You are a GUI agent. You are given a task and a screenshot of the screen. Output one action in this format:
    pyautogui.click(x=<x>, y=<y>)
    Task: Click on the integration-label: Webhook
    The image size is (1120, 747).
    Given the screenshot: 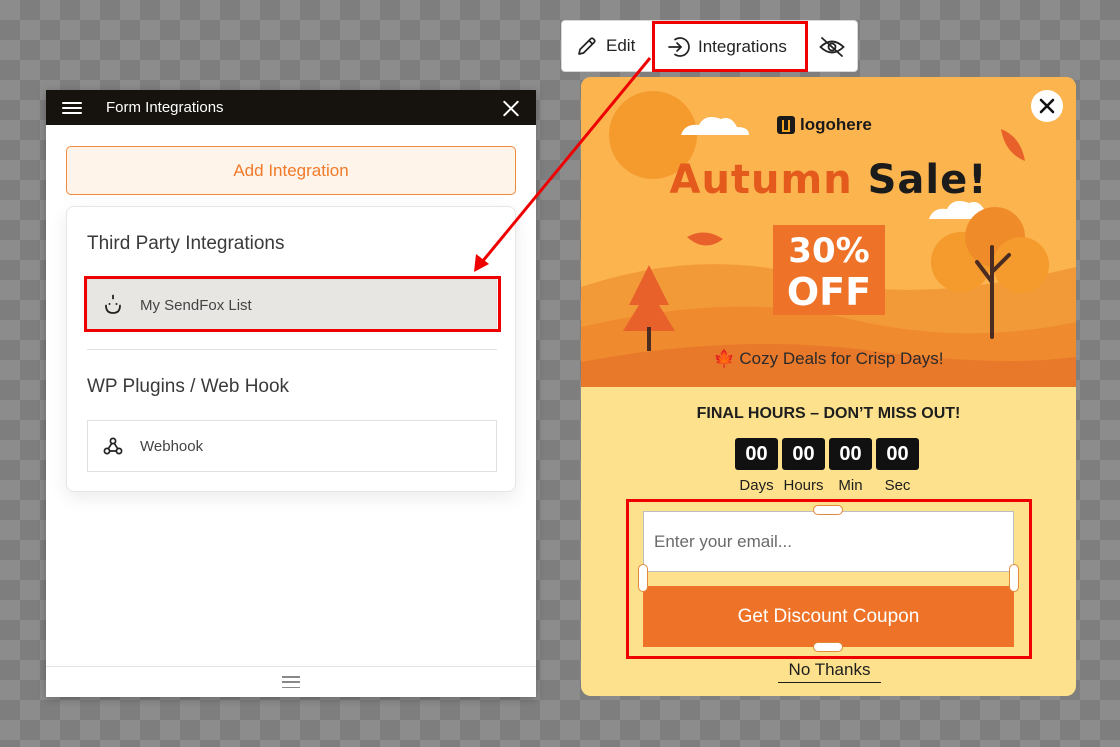 What is the action you would take?
    pyautogui.click(x=172, y=446)
    